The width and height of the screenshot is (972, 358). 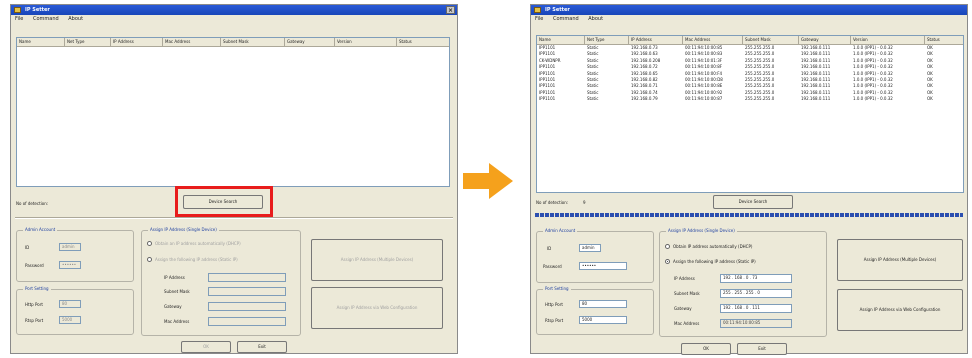 What do you see at coordinates (644, 79) in the screenshot?
I see `cell-ip-address: 192.168.0.82` at bounding box center [644, 79].